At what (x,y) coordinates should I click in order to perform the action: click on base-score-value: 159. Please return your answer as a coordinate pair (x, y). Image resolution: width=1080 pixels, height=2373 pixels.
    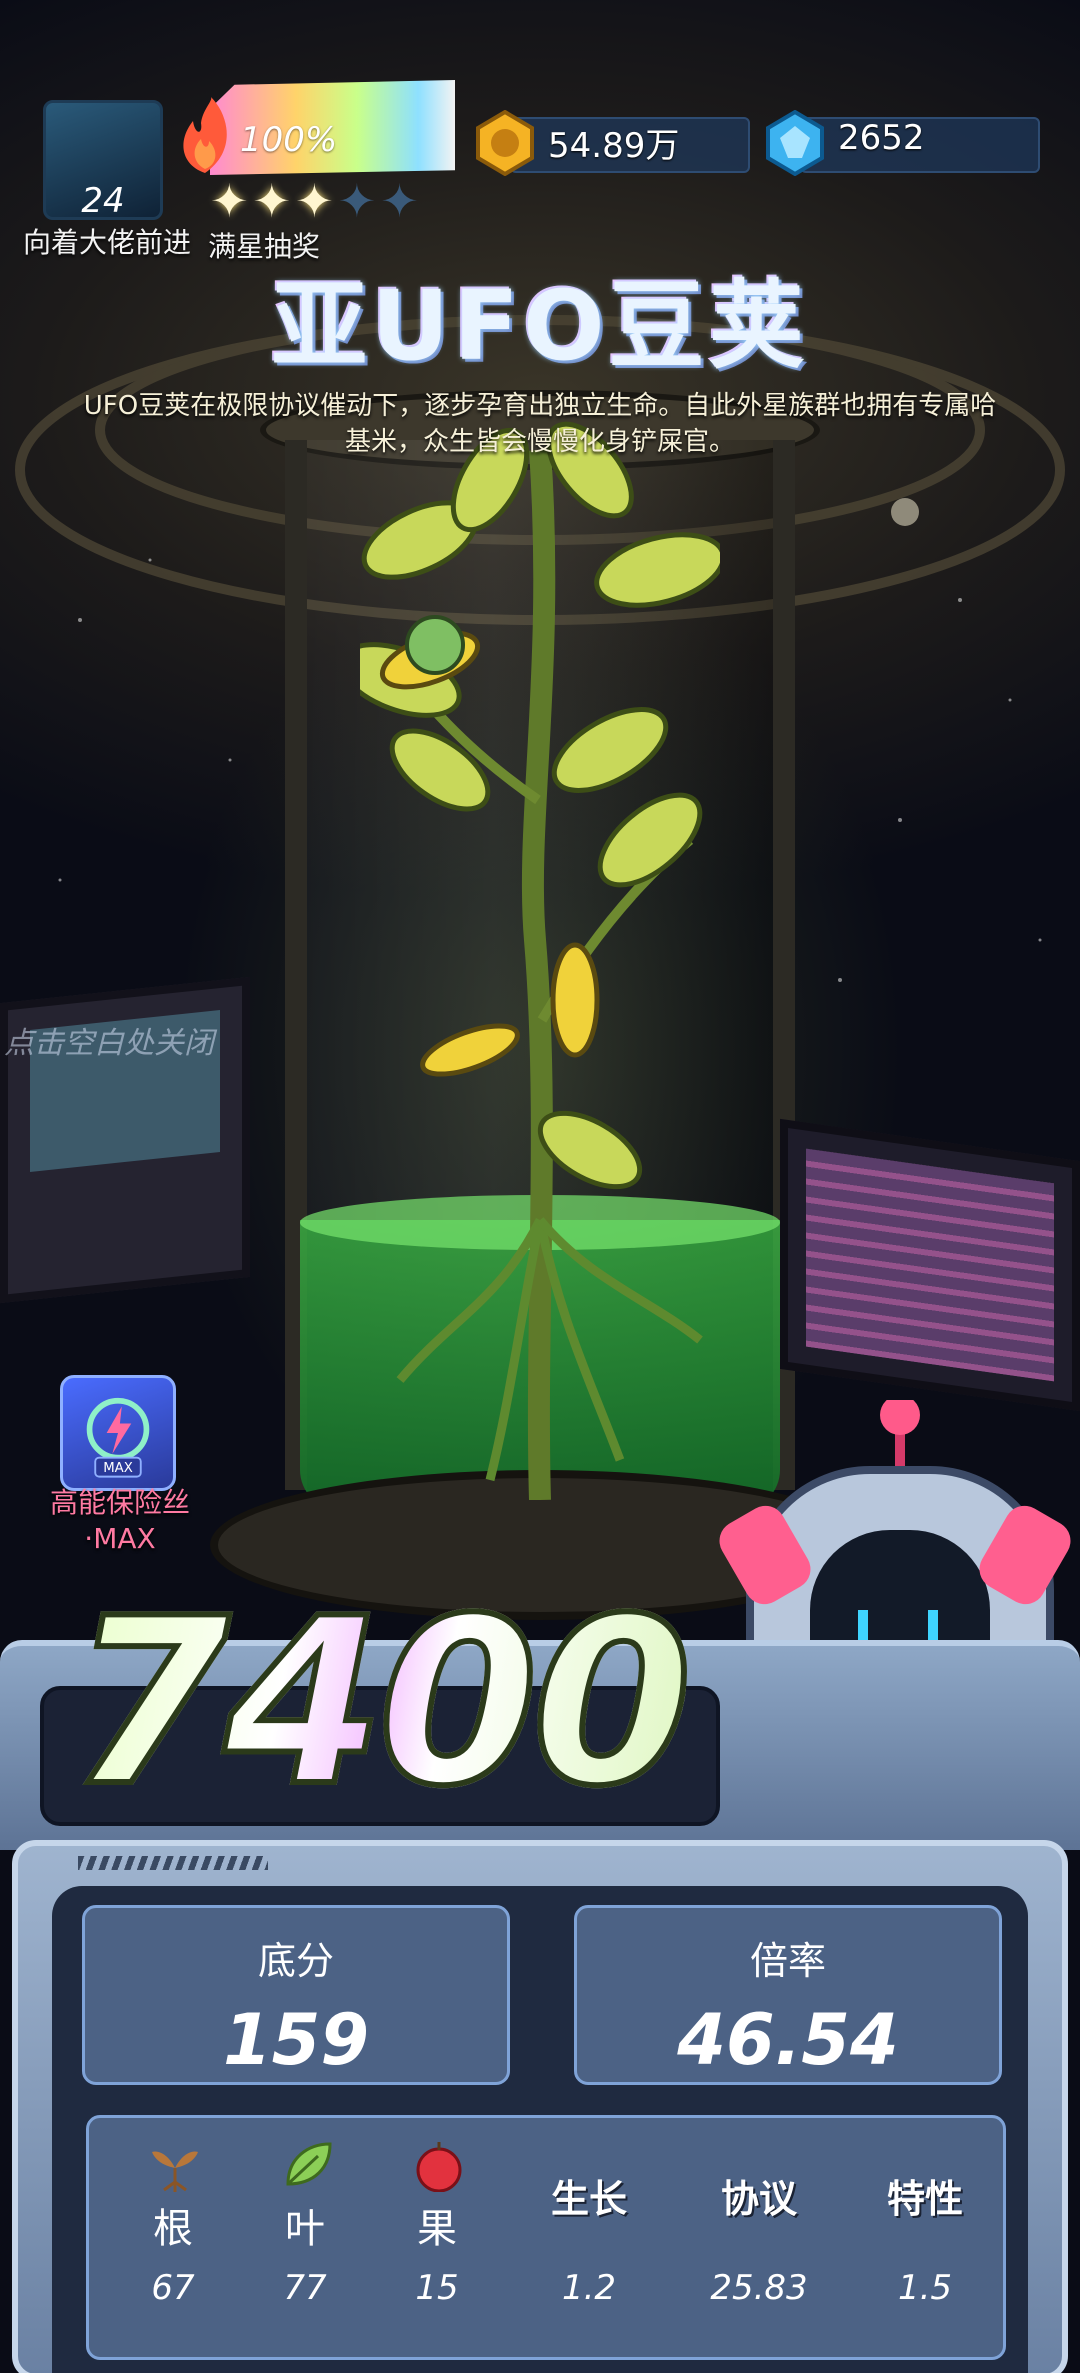
    Looking at the image, I should click on (296, 2040).